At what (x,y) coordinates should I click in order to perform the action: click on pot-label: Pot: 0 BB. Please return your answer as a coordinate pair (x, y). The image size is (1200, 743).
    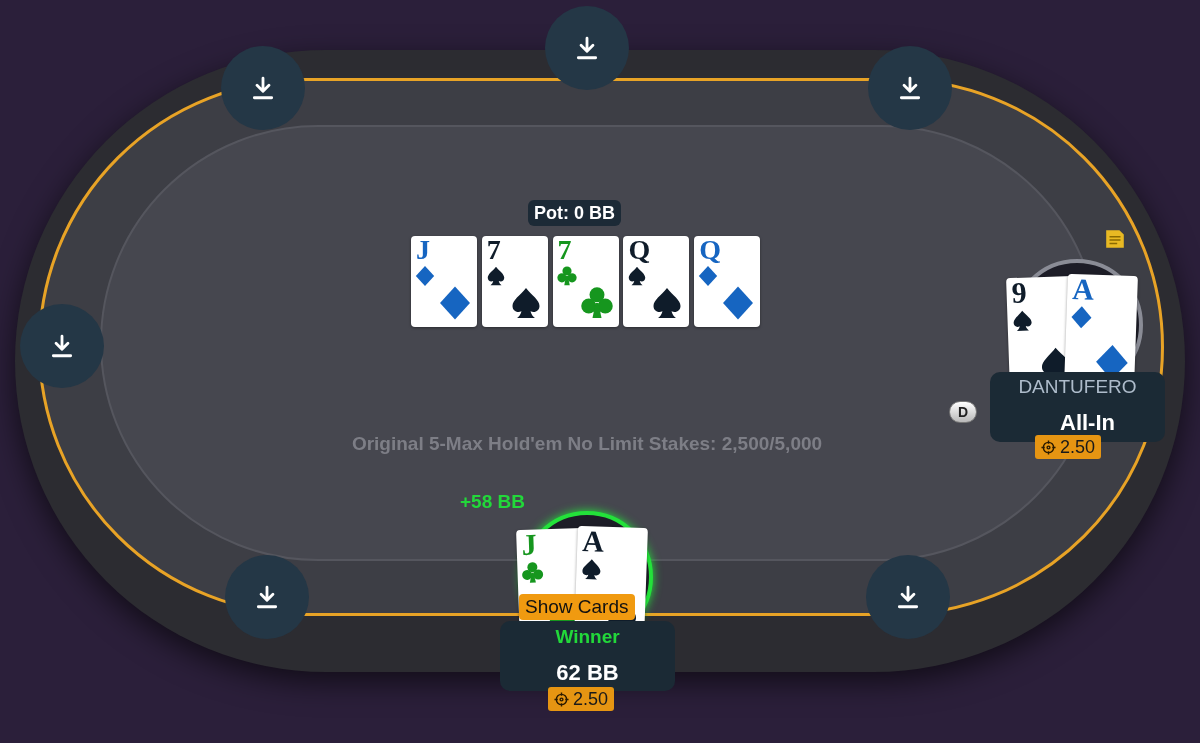
    Looking at the image, I should click on (574, 213).